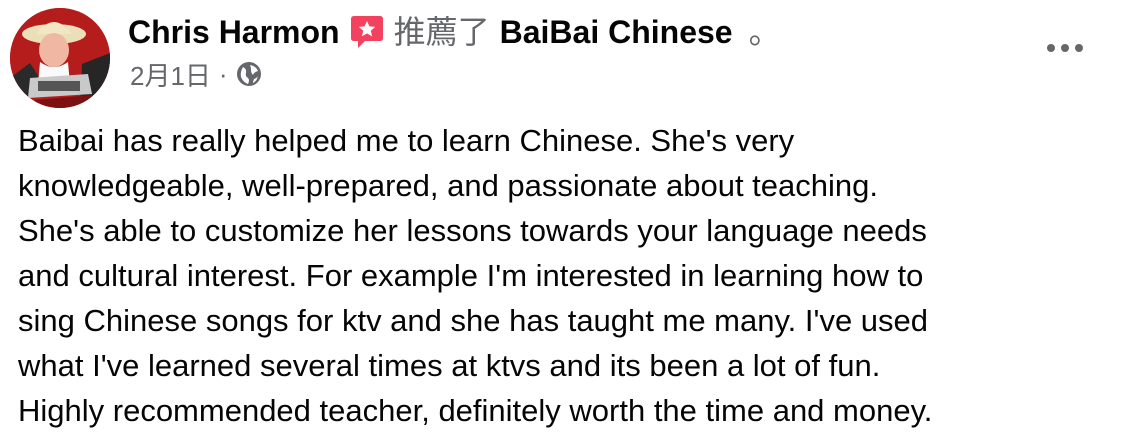 This screenshot has width=1121, height=434. I want to click on recommend-action: 推薦了, so click(441, 32).